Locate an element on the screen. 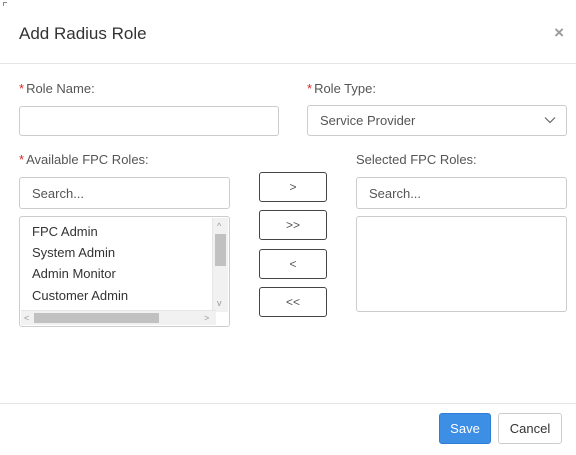 The image size is (576, 455). move-right-button: > is located at coordinates (293, 187).